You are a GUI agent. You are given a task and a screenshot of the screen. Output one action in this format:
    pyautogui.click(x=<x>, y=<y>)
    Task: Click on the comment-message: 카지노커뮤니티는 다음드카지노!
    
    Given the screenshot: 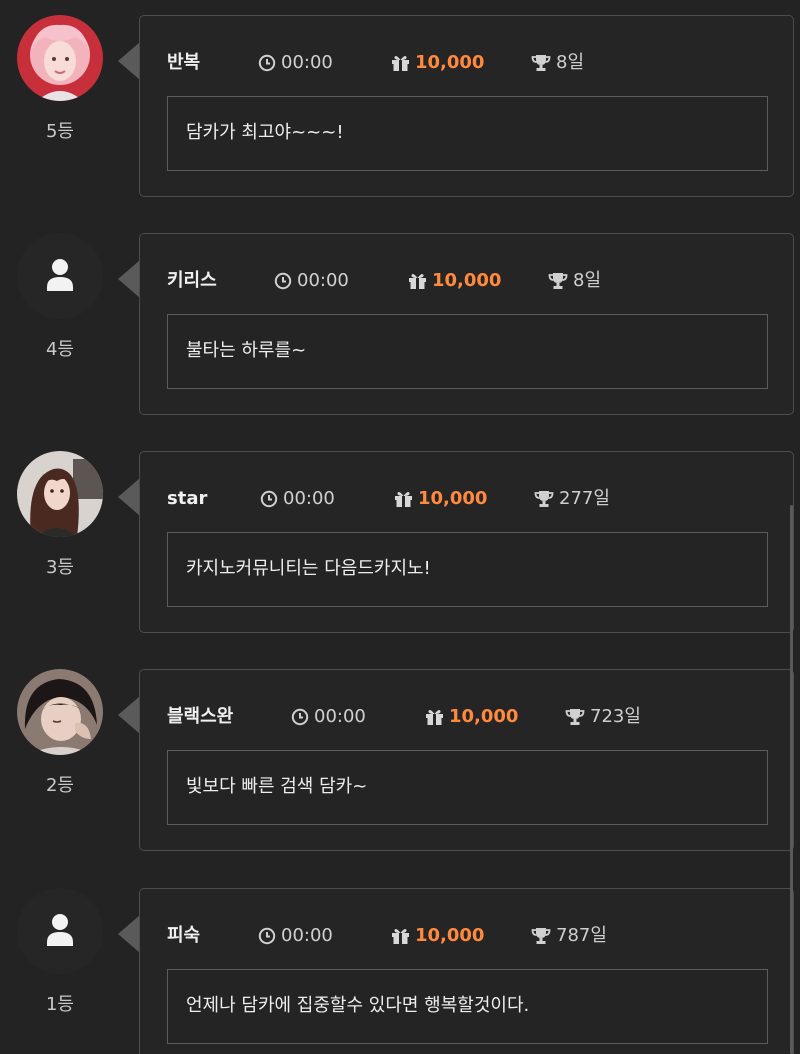 What is the action you would take?
    pyautogui.click(x=467, y=569)
    